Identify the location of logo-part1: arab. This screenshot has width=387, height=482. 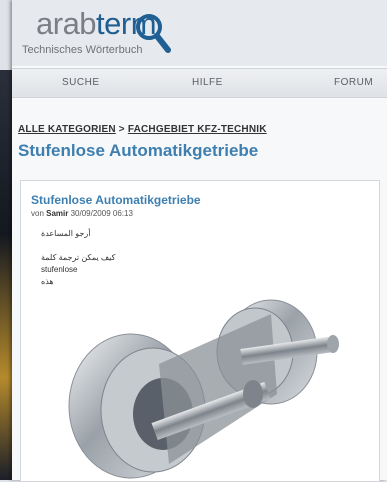
(66, 23).